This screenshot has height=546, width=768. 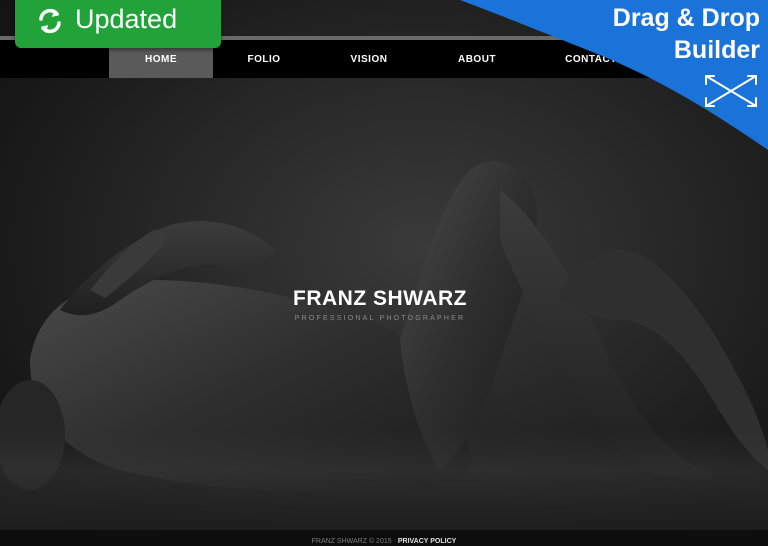 I want to click on move-arrows-icon, so click(x=731, y=91).